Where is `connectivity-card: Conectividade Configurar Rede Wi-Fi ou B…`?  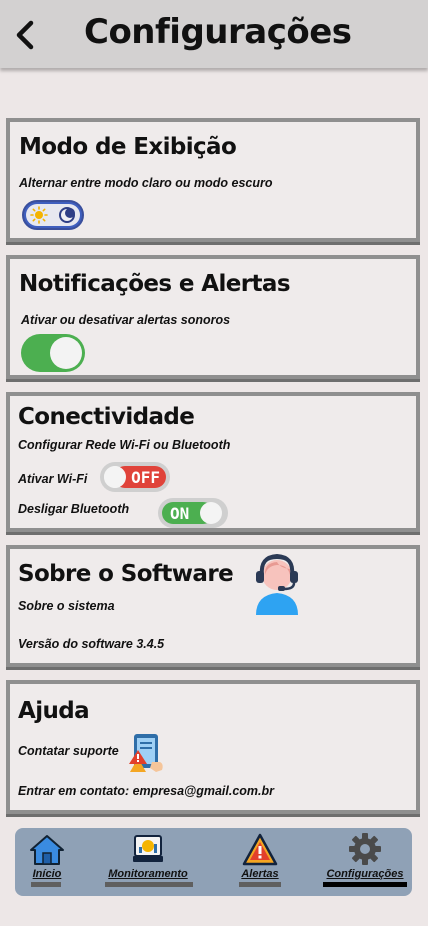
connectivity-card: Conectividade Configurar Rede Wi-Fi ou B… is located at coordinates (213, 462).